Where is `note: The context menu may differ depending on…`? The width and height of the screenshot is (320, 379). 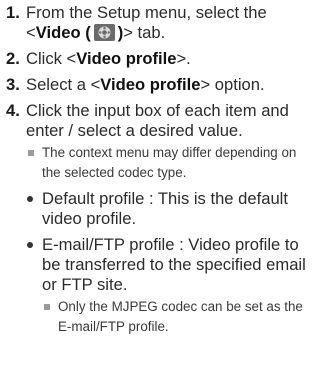 note: The context menu may differ depending on… is located at coordinates (169, 162).